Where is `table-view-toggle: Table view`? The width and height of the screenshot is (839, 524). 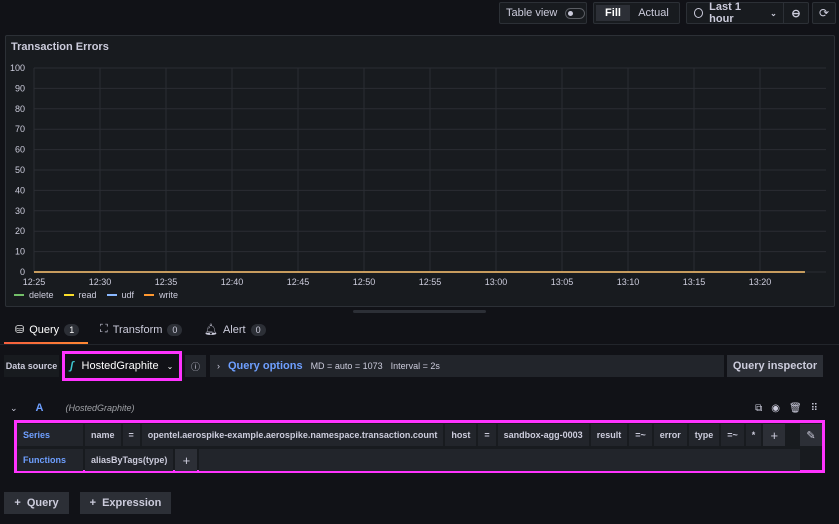 table-view-toggle: Table view is located at coordinates (543, 13).